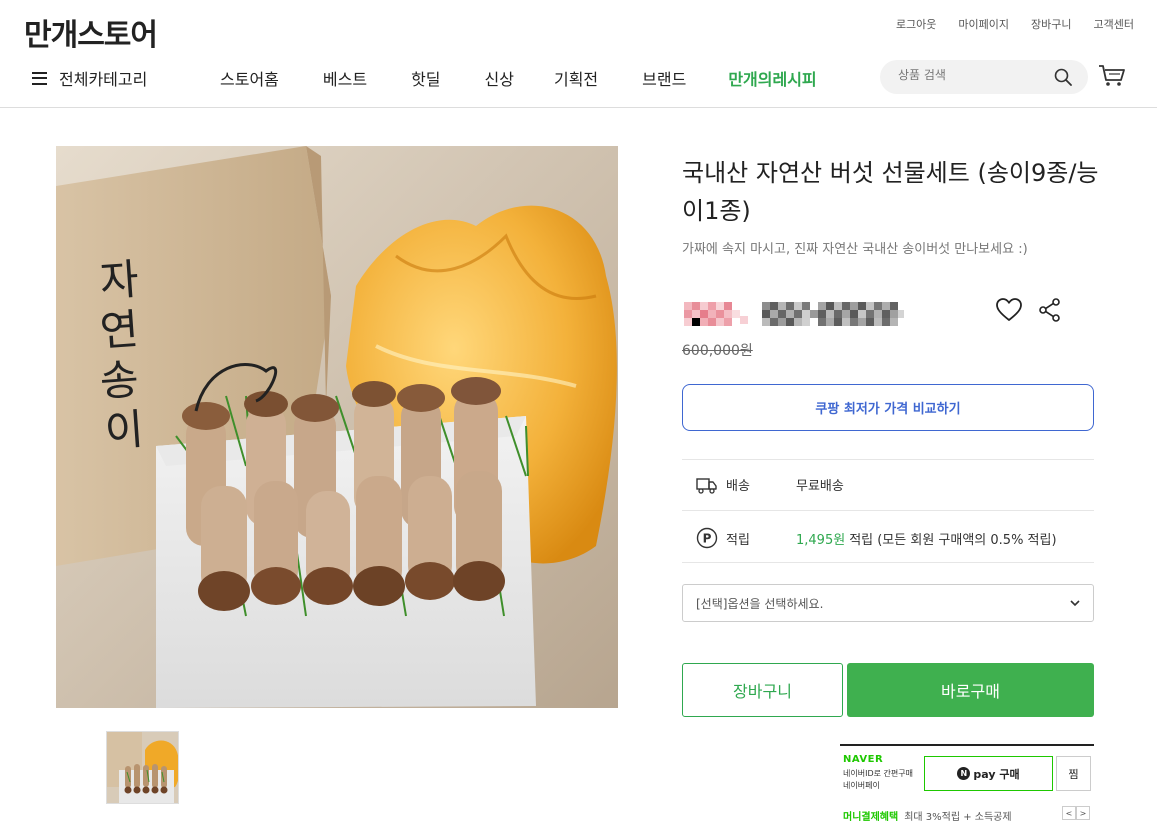  I want to click on store-logo: 만개스토어, so click(91, 32).